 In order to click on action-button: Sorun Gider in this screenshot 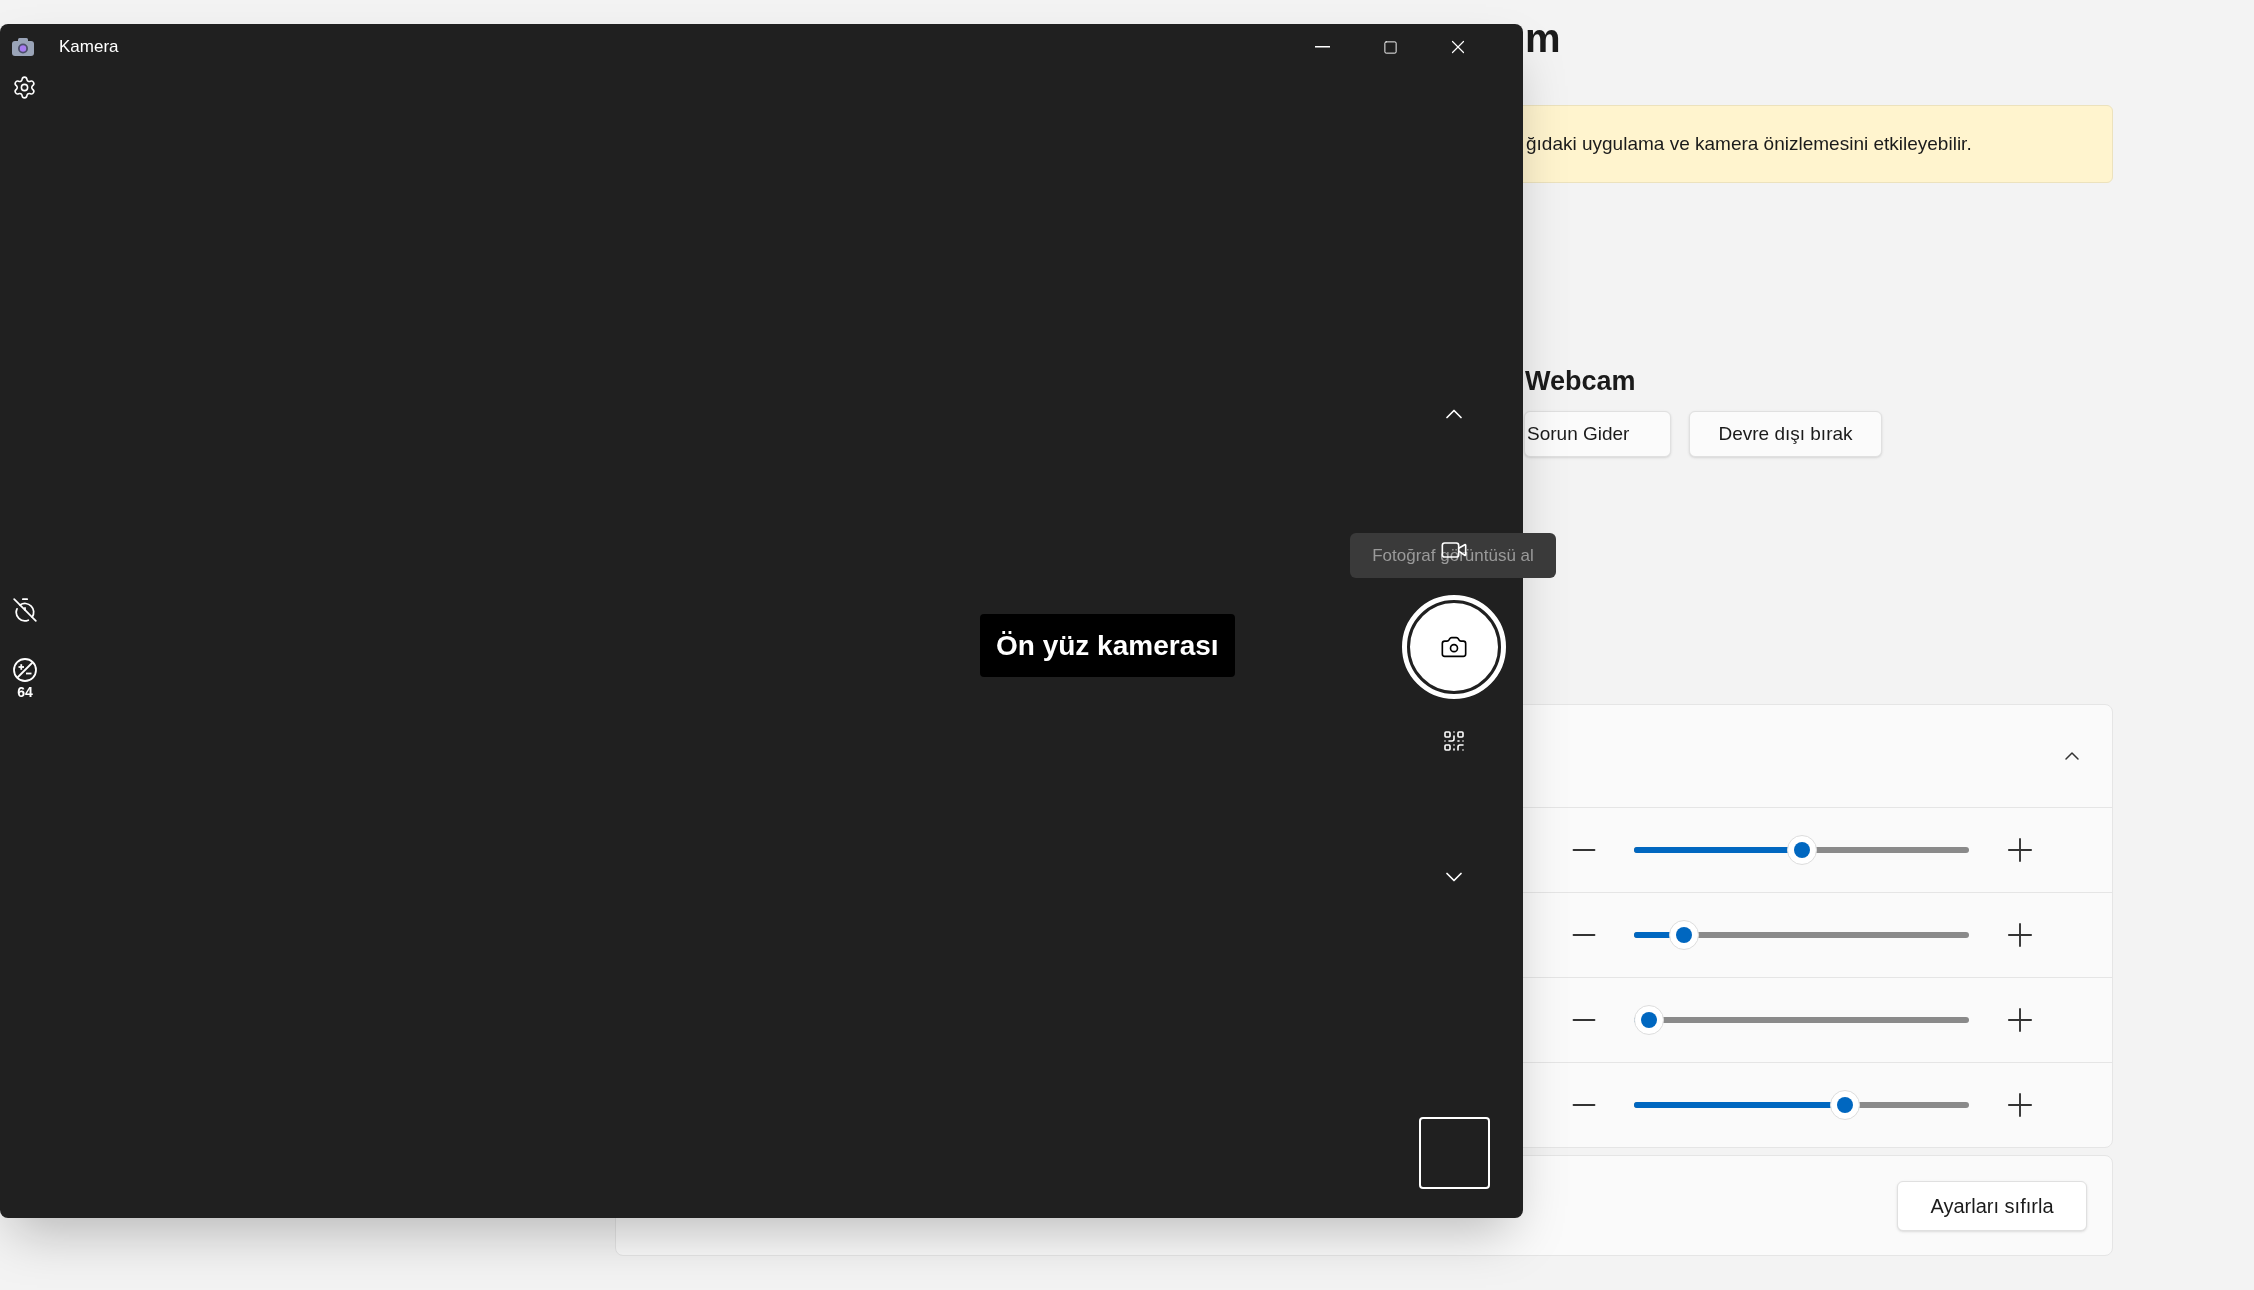, I will do `click(1597, 434)`.